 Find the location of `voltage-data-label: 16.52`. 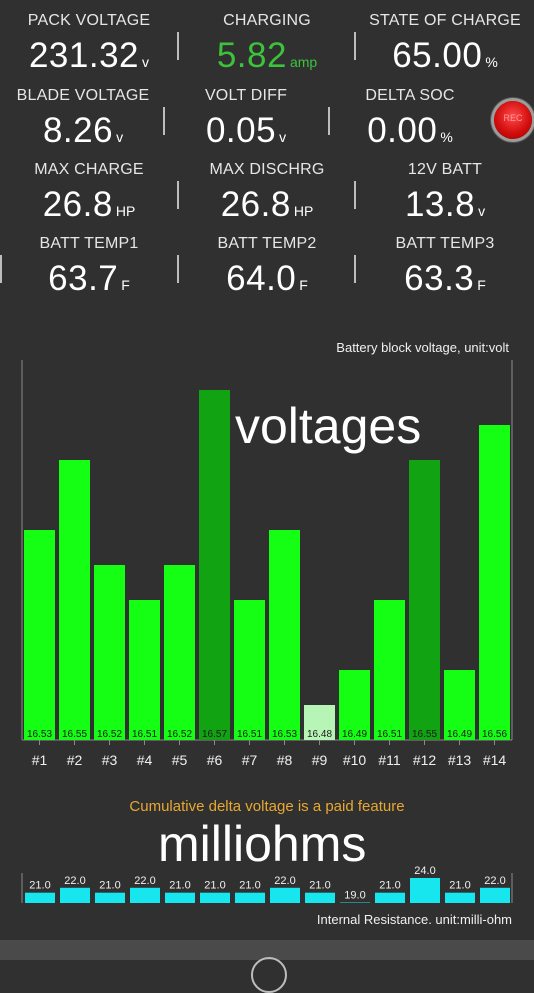

voltage-data-label: 16.52 is located at coordinates (179, 734).